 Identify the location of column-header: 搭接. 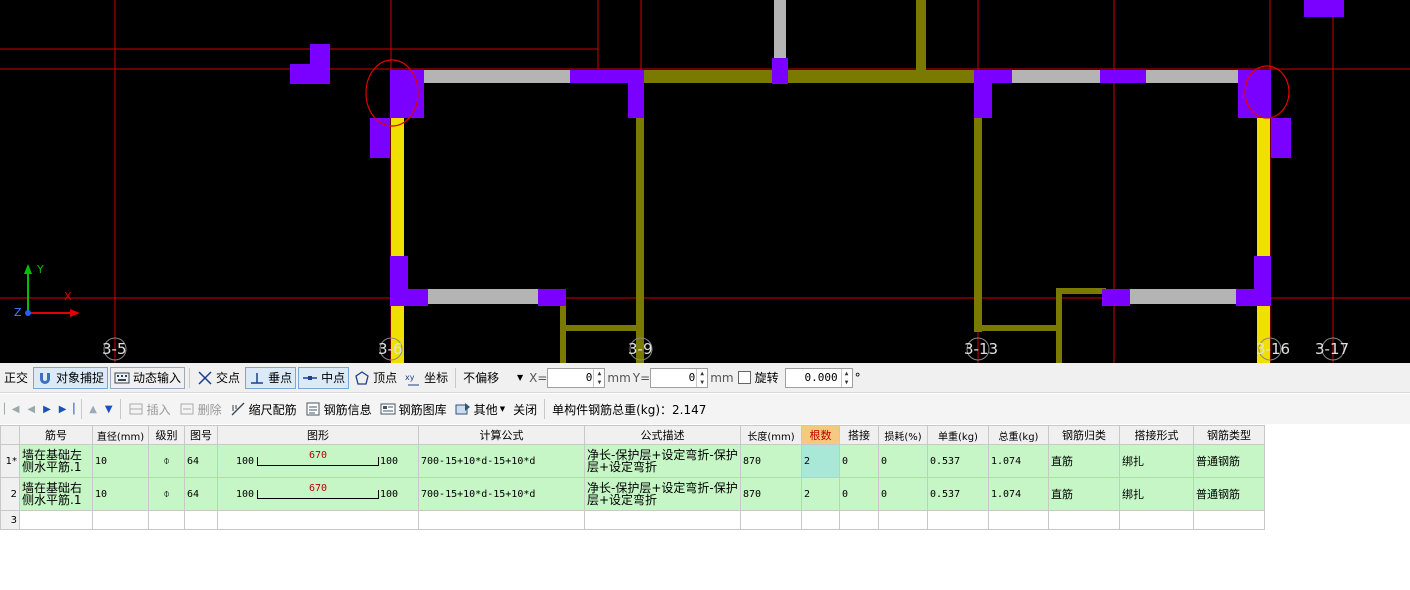
(859, 435).